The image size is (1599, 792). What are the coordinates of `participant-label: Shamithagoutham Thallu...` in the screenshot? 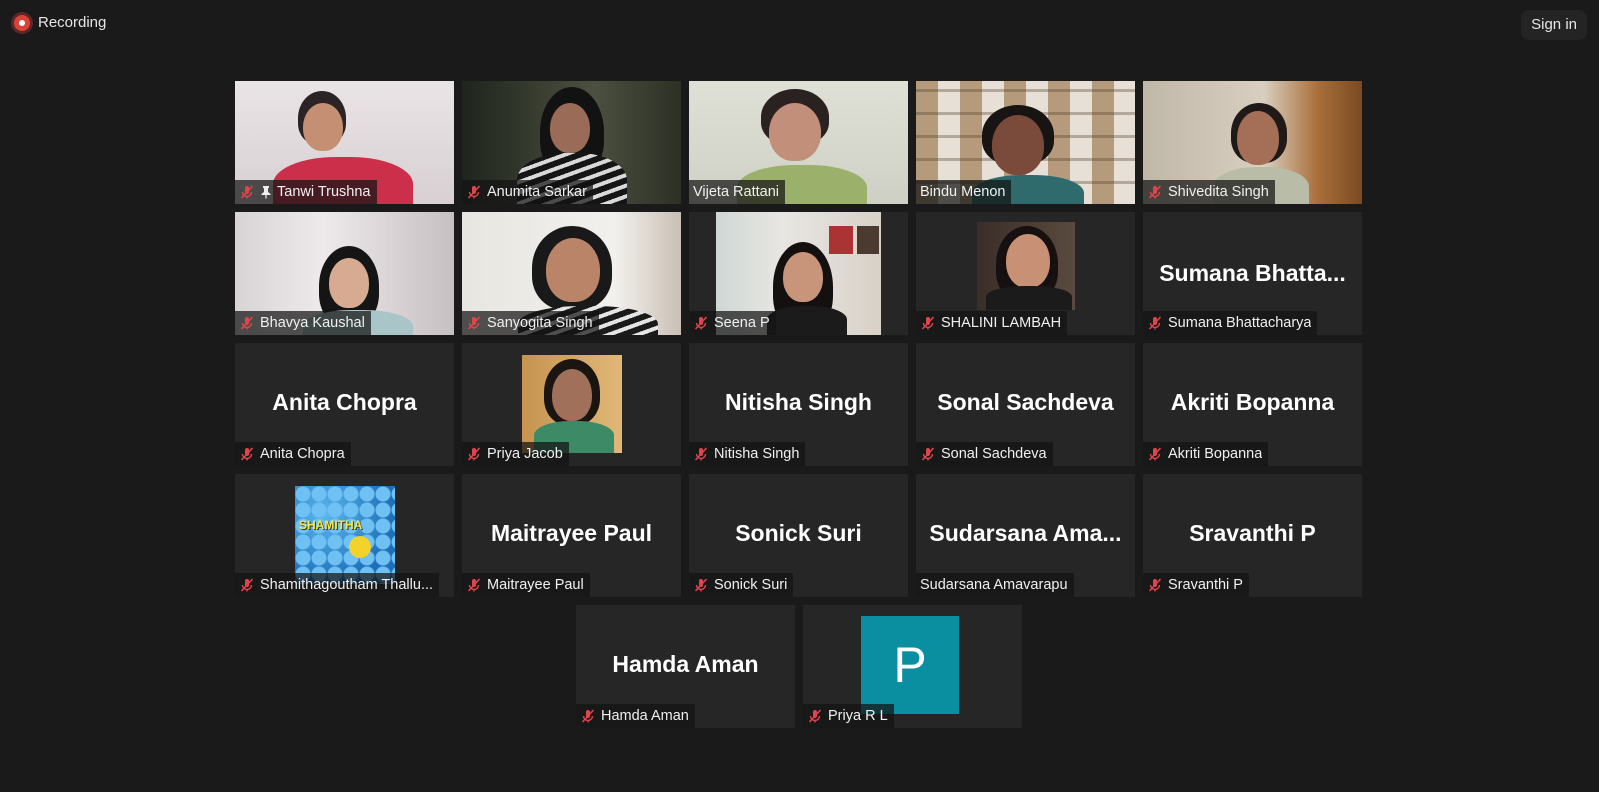 It's located at (337, 585).